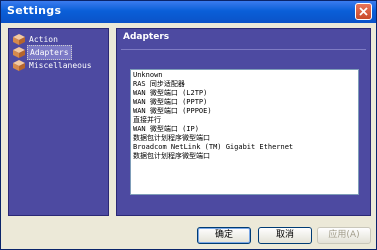 This screenshot has width=377, height=250. I want to click on close-button, so click(363, 11).